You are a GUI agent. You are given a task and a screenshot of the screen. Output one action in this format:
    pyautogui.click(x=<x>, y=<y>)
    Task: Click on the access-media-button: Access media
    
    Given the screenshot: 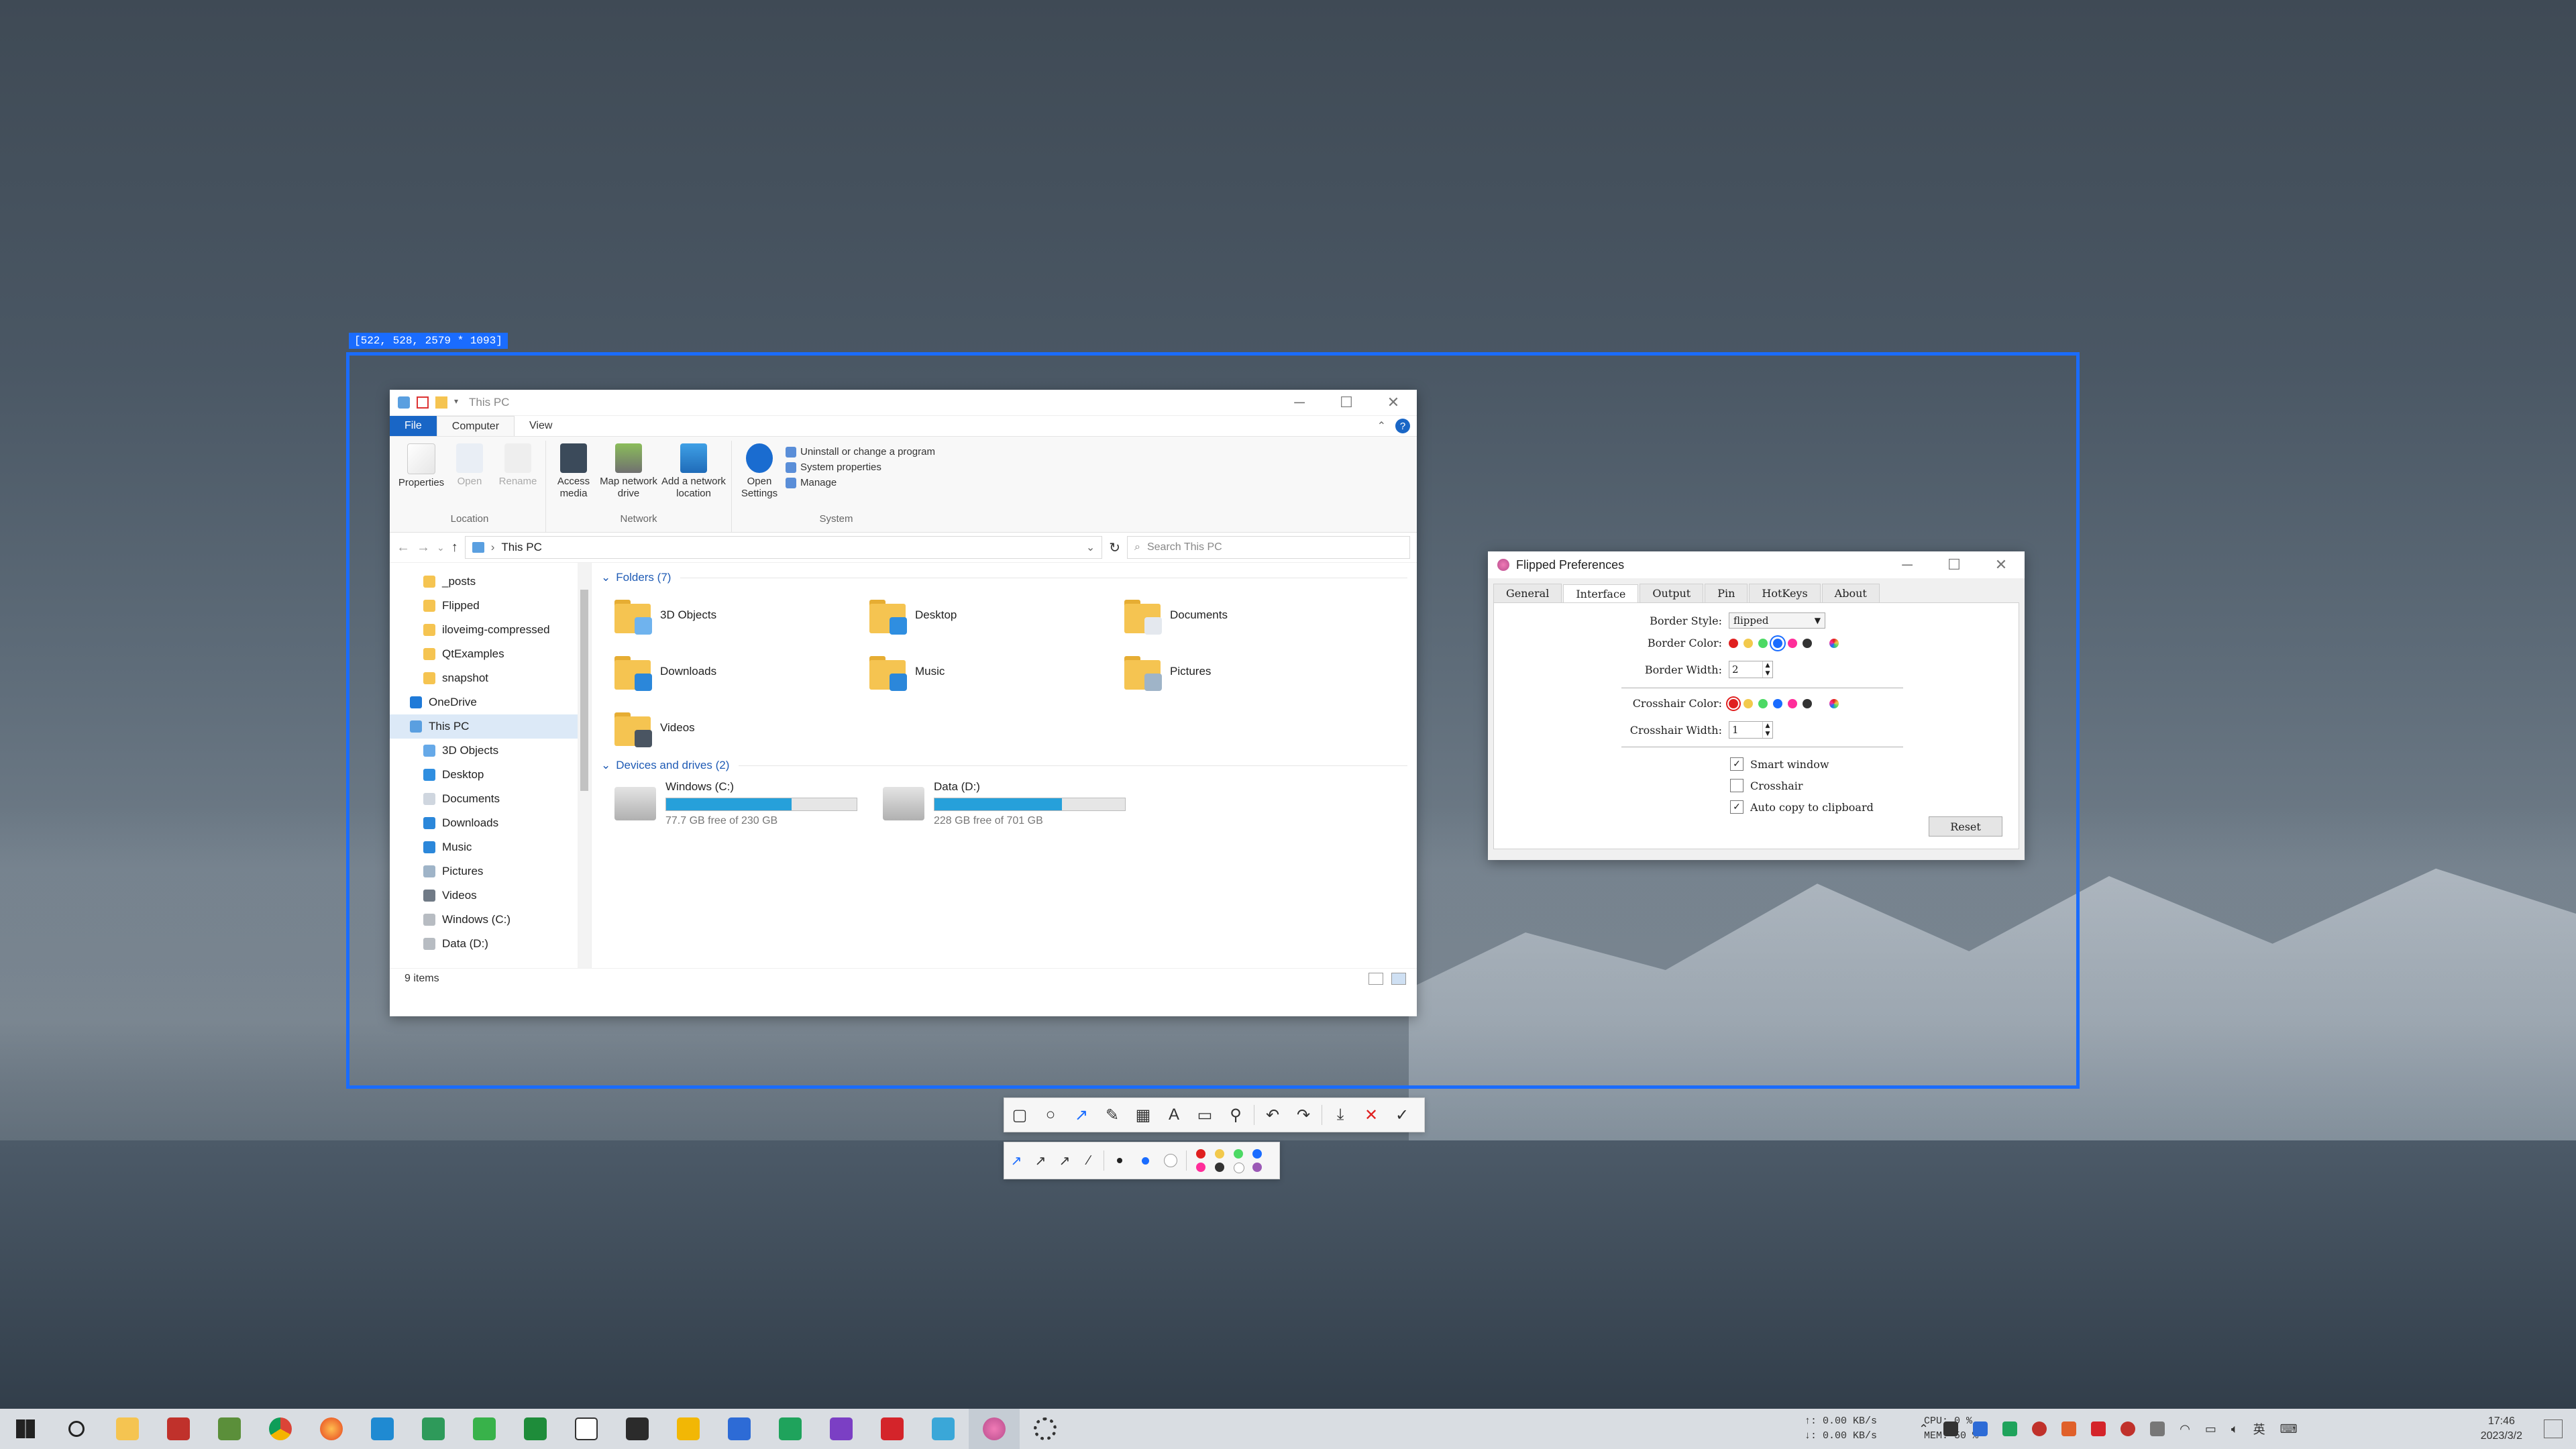 What is the action you would take?
    pyautogui.click(x=573, y=477)
    